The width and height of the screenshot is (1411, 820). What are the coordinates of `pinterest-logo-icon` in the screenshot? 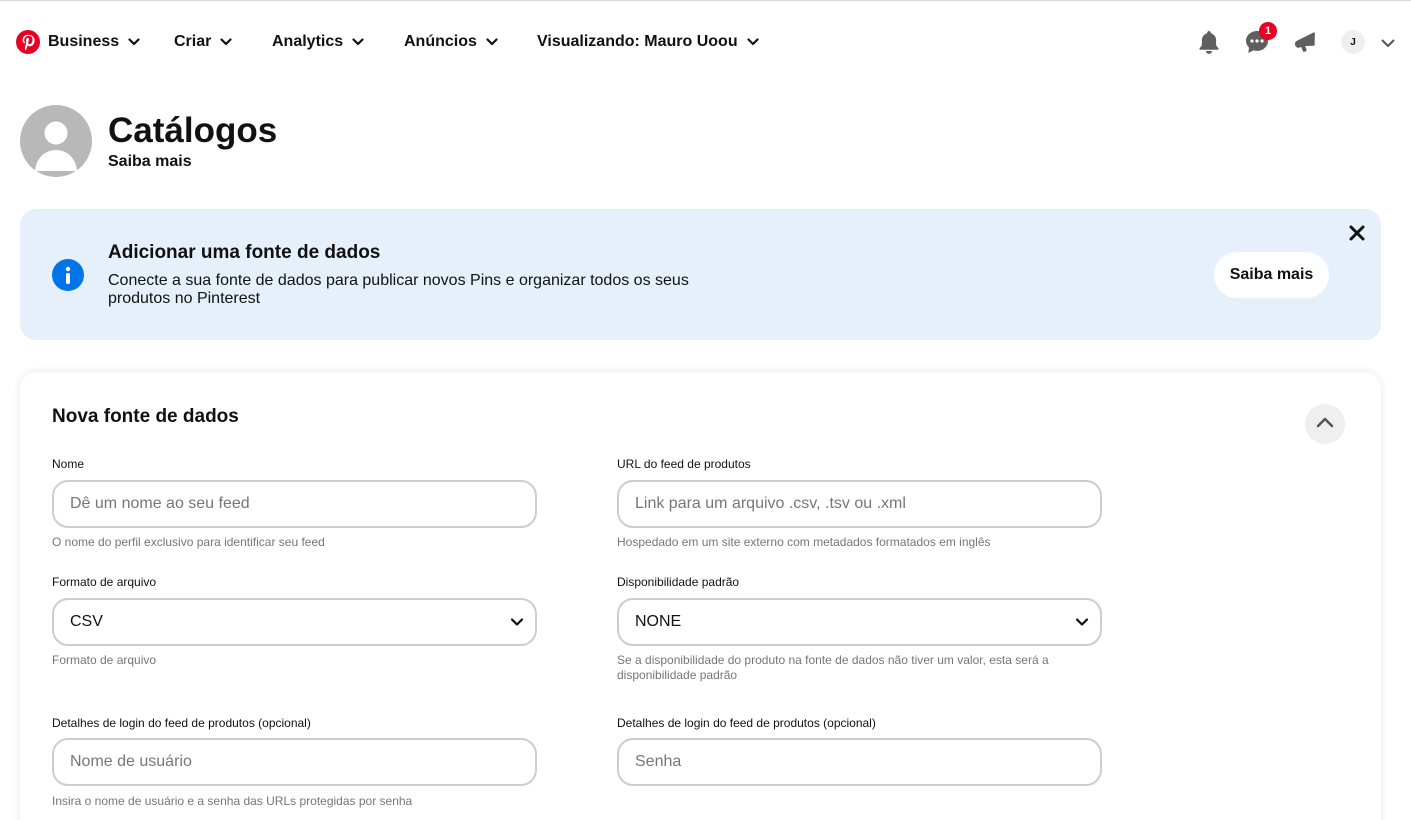 It's located at (28, 42).